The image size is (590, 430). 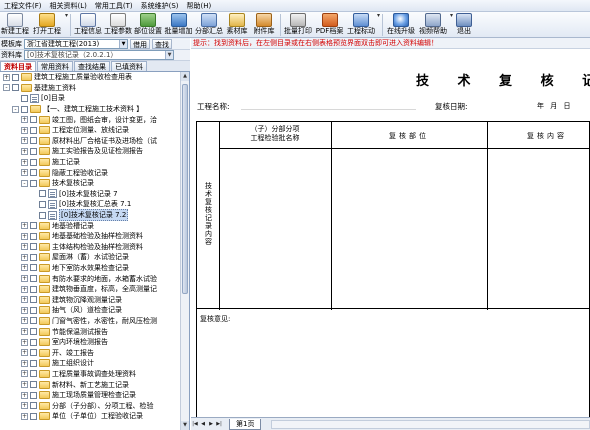 I want to click on tab-catalog: 资料目录, so click(x=18, y=66).